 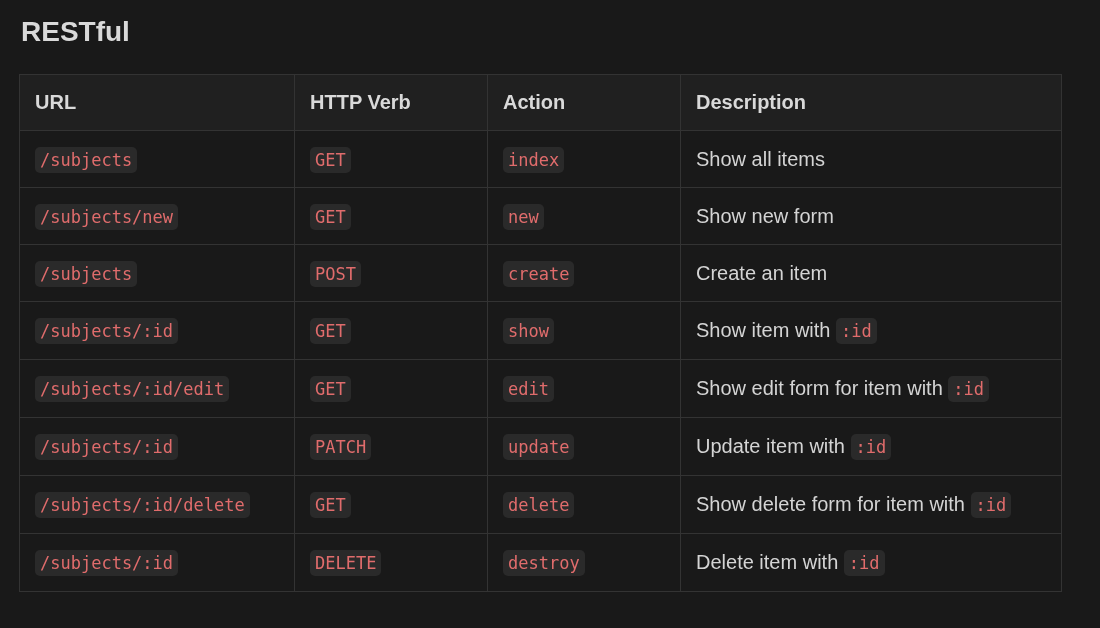 I want to click on description-text: Update item with, so click(x=770, y=446).